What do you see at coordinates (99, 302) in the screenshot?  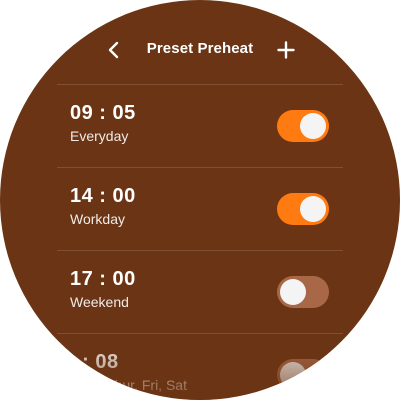 I see `preset-days: Weekend` at bounding box center [99, 302].